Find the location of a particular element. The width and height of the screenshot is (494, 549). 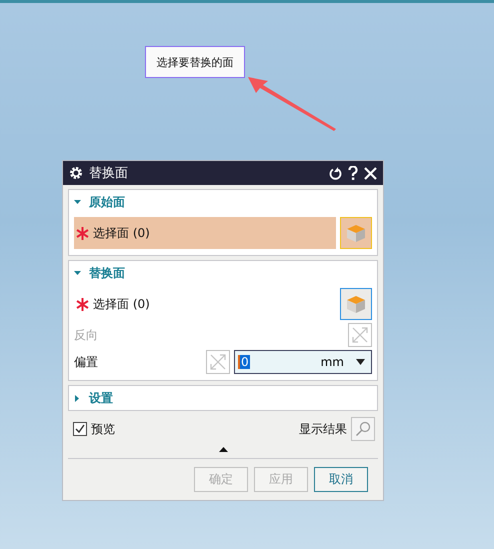

show-result-button is located at coordinates (363, 429).